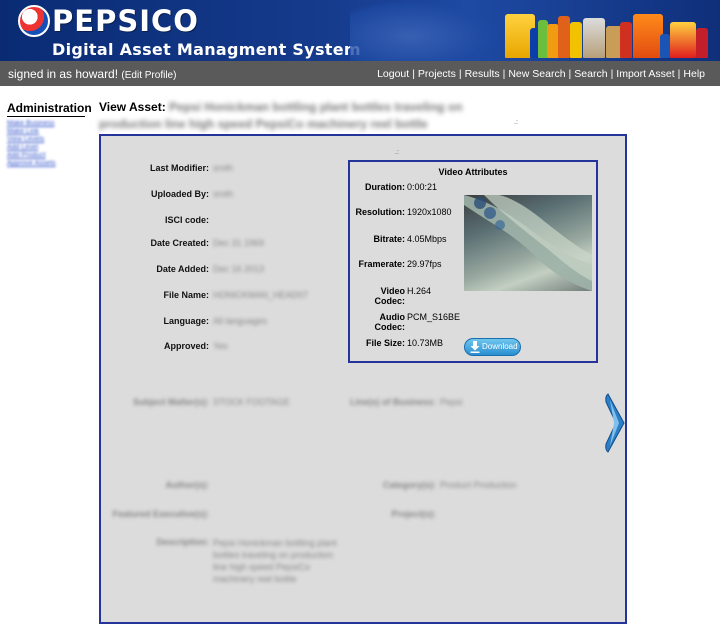  What do you see at coordinates (46, 156) in the screenshot?
I see `sidebar-link: Add Product` at bounding box center [46, 156].